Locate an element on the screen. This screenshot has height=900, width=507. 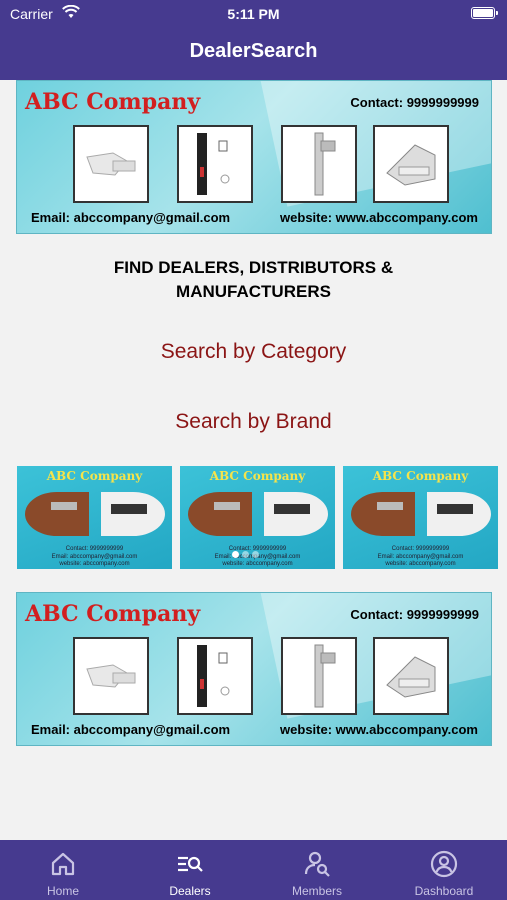
user-circle-icon is located at coordinates (444, 864).